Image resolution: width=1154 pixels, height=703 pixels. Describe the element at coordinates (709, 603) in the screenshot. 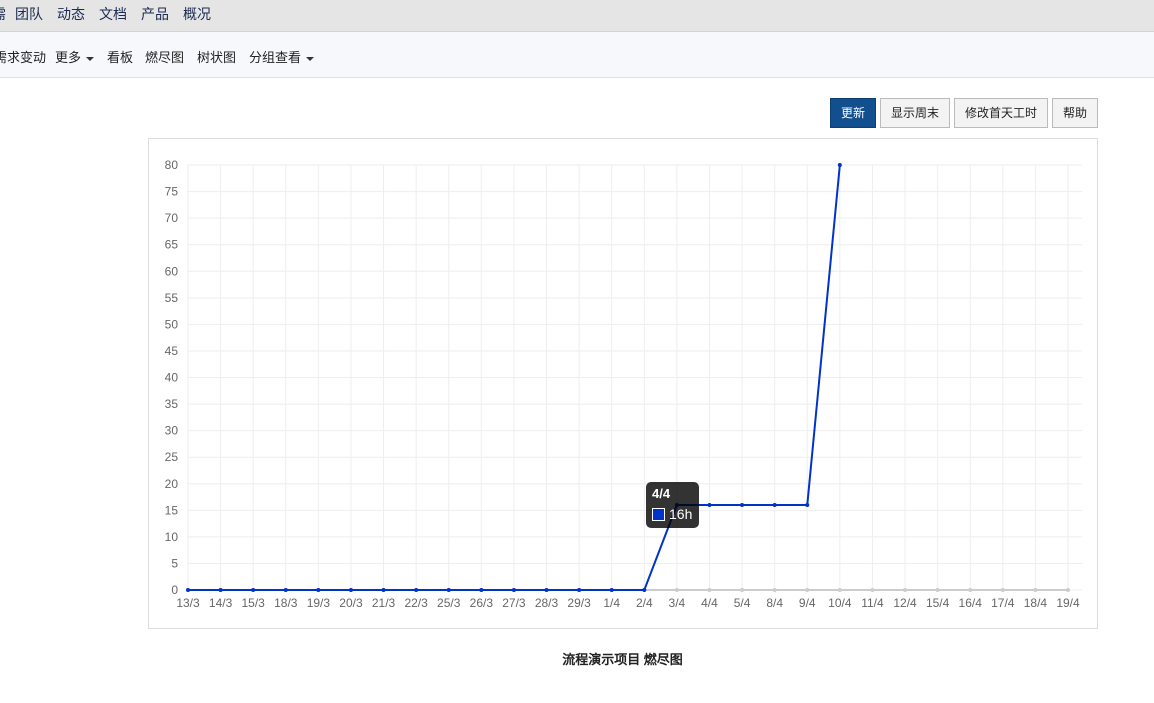

I see `x-tick-label: 4/4` at that location.